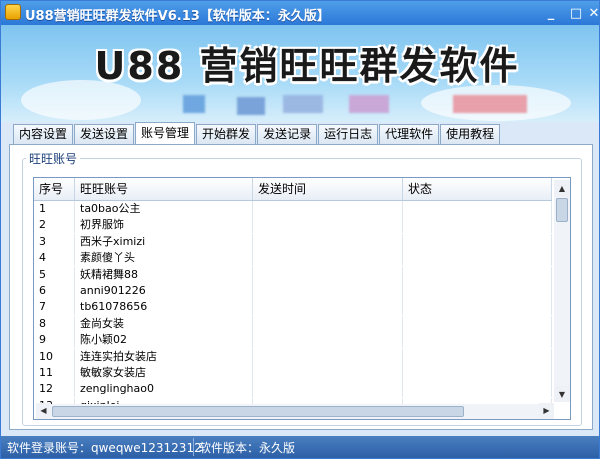 This screenshot has height=459, width=600. What do you see at coordinates (348, 134) in the screenshot?
I see `tab-run-log: 运行日志` at bounding box center [348, 134].